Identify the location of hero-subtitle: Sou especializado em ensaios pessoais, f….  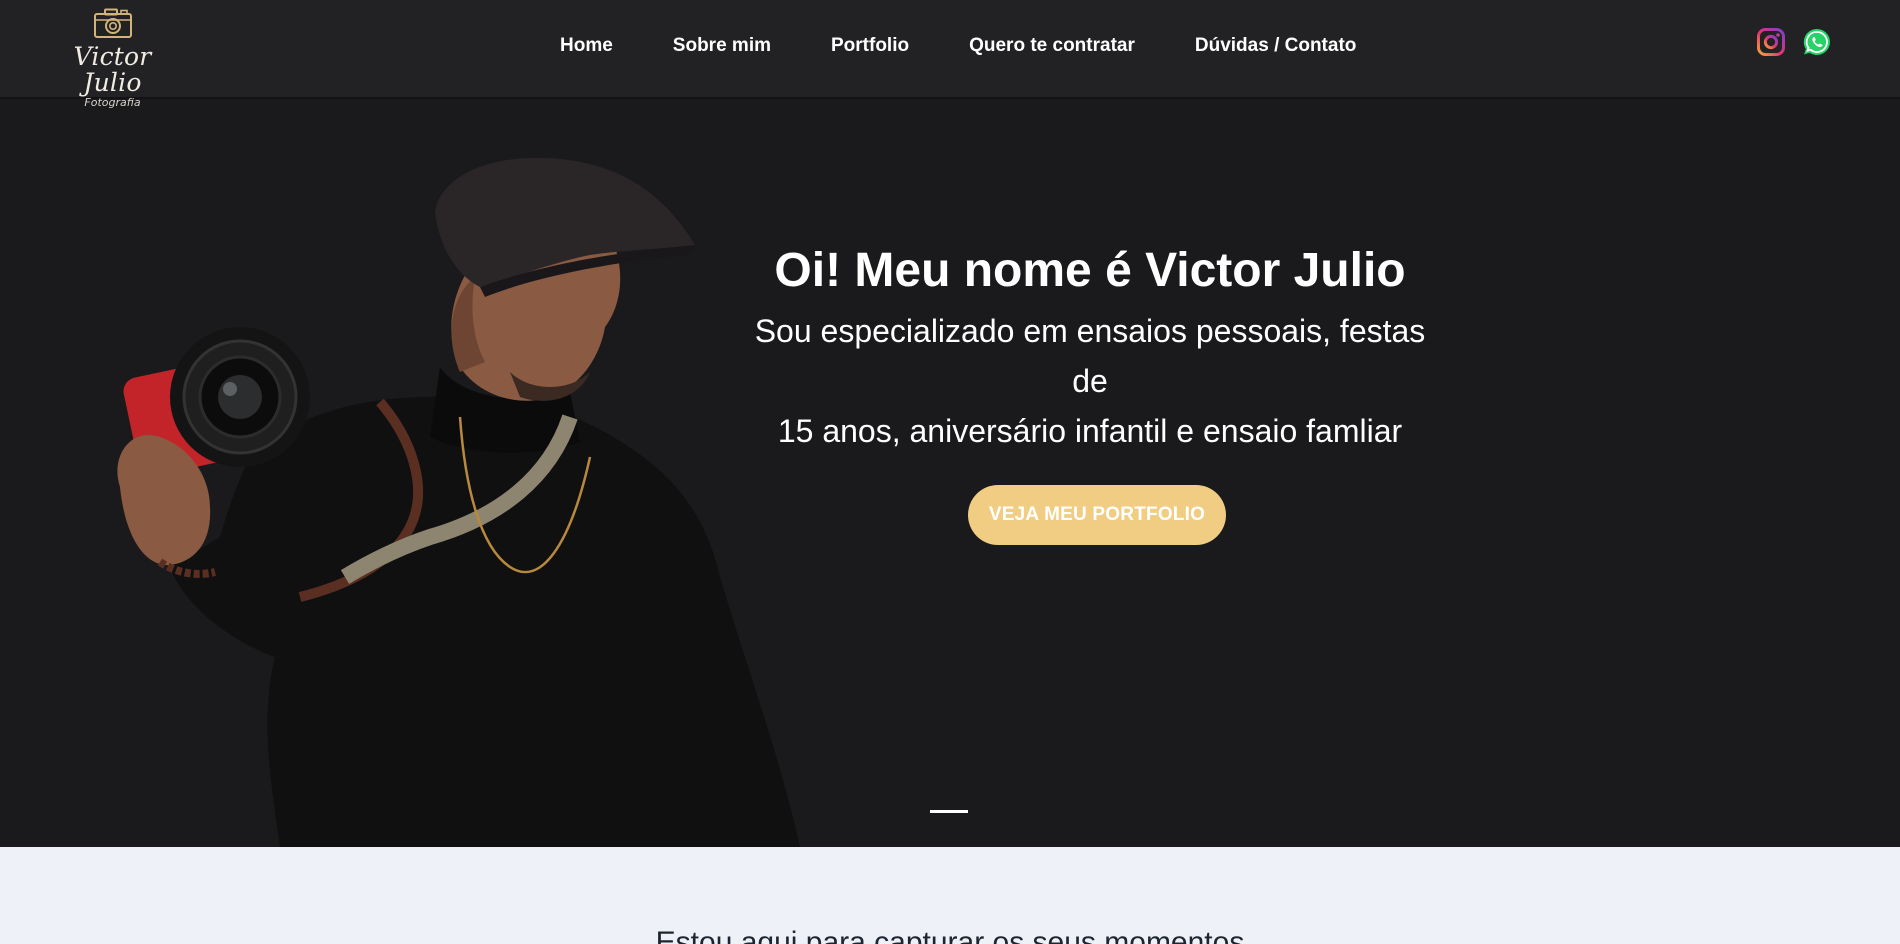
(1090, 381).